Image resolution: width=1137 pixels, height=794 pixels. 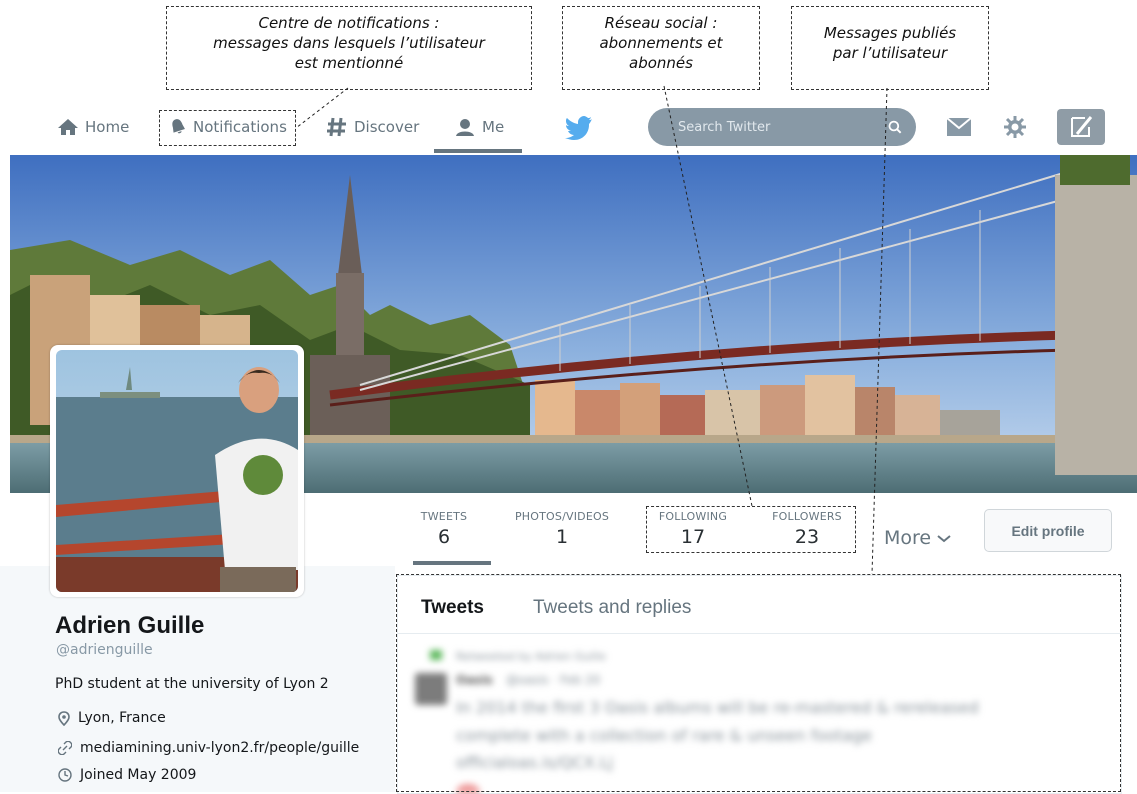 I want to click on messages-leader-line, so click(x=879, y=331).